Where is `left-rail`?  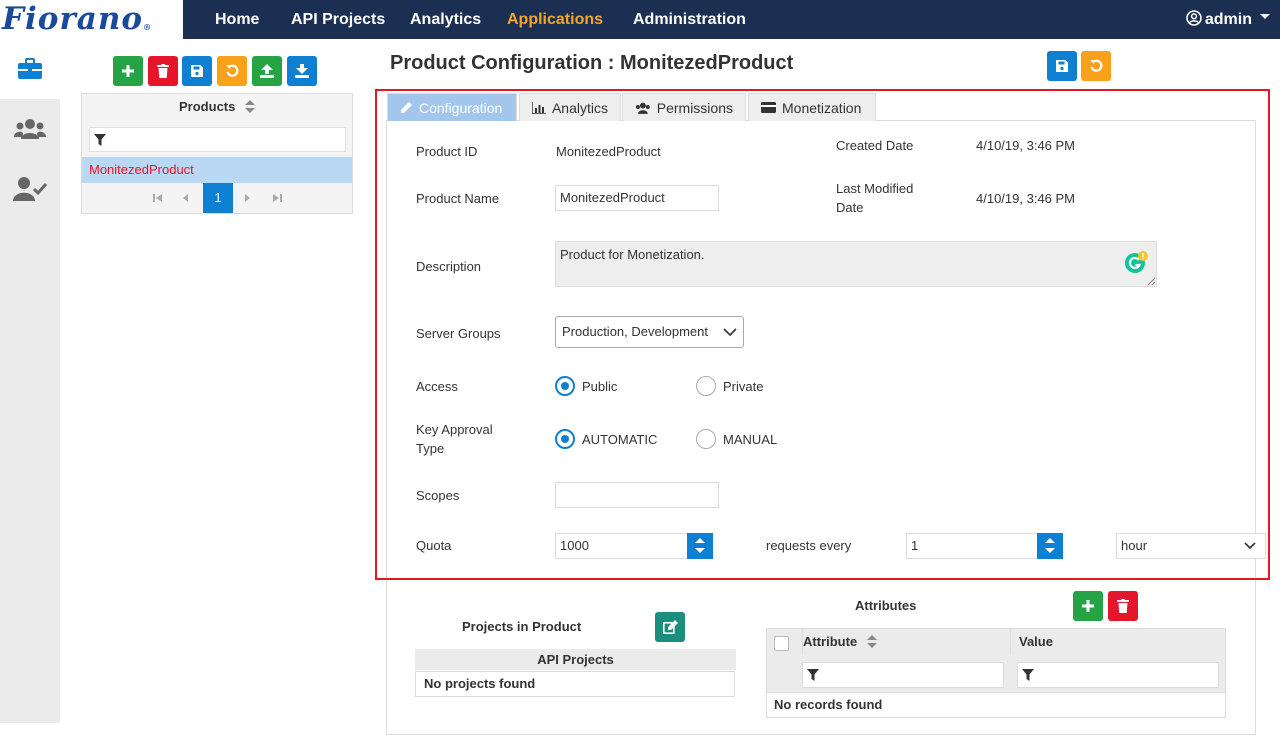
left-rail is located at coordinates (30, 381).